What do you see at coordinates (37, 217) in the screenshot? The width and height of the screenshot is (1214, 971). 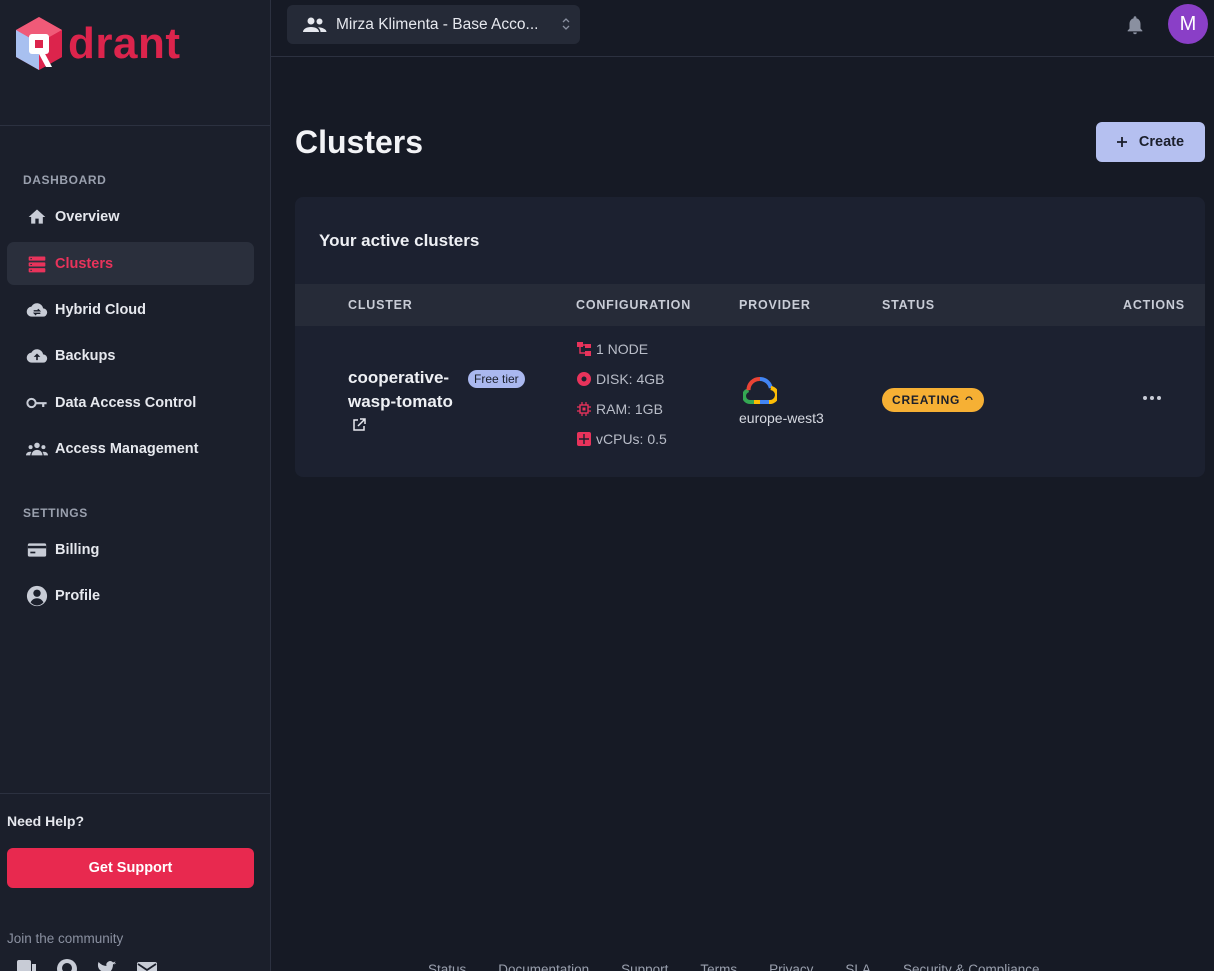 I see `home-icon` at bounding box center [37, 217].